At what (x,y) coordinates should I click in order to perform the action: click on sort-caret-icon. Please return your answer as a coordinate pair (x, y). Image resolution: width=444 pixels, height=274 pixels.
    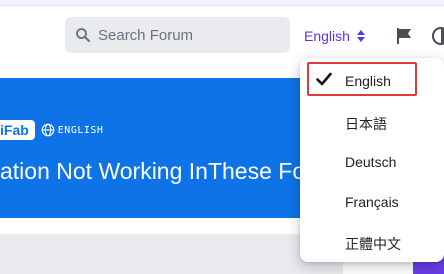
    Looking at the image, I should click on (360, 36).